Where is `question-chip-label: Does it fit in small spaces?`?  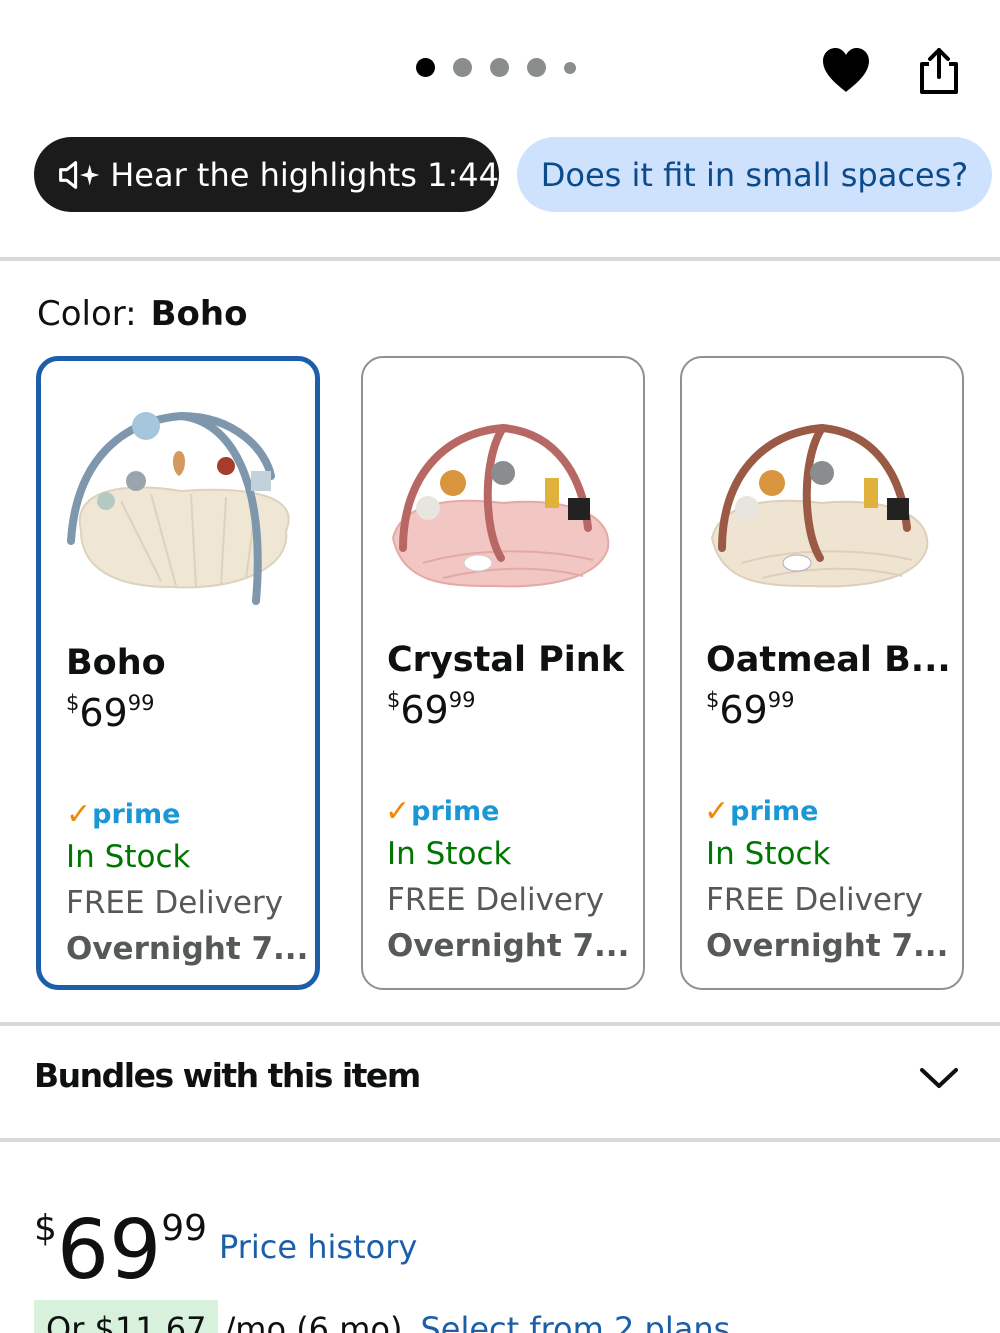
question-chip-label: Does it fit in small spaces? is located at coordinates (754, 174).